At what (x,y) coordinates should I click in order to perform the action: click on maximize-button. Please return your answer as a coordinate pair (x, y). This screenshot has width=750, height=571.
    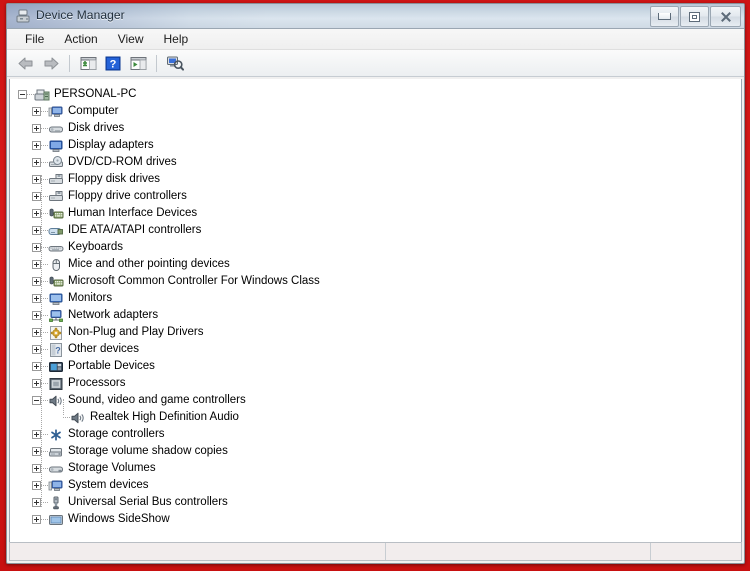
    Looking at the image, I should click on (694, 16).